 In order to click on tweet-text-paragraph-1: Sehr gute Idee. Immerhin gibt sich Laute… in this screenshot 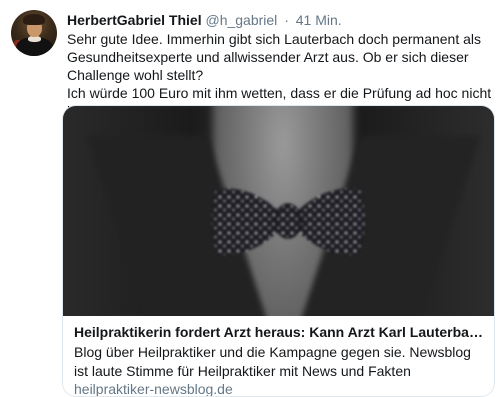, I will do `click(274, 57)`.